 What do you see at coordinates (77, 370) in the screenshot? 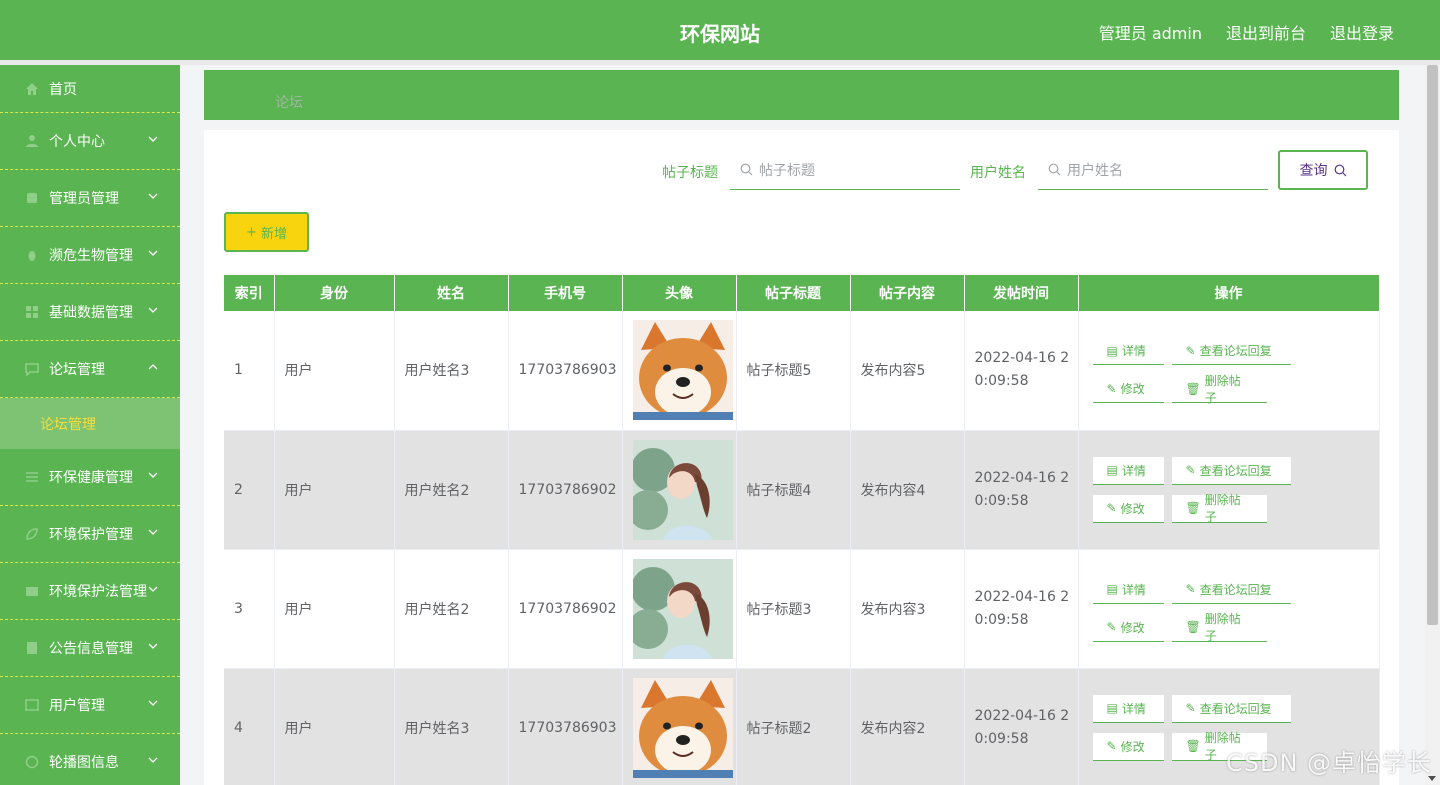
I see `sidebar-item-label: 论坛管理` at bounding box center [77, 370].